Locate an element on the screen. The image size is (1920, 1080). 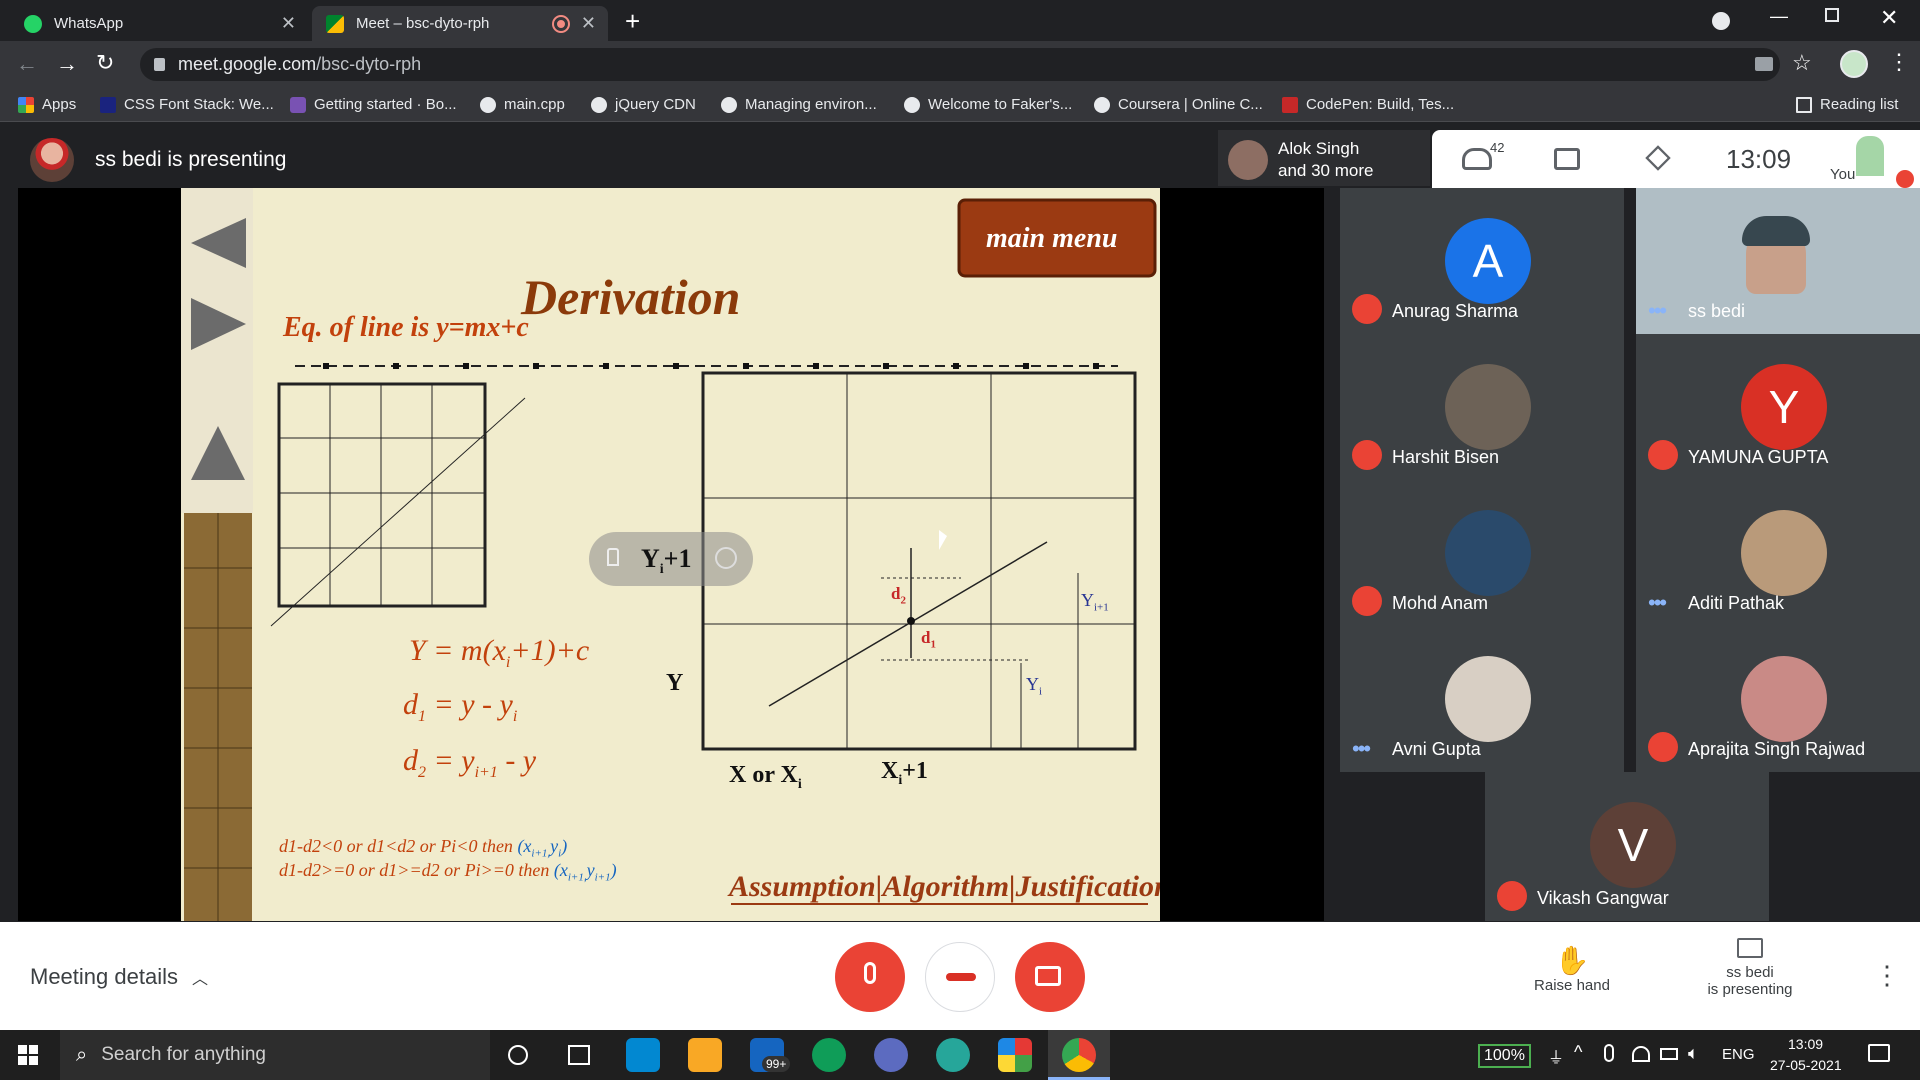
language-indicator: ENG is located at coordinates (1738, 1054).